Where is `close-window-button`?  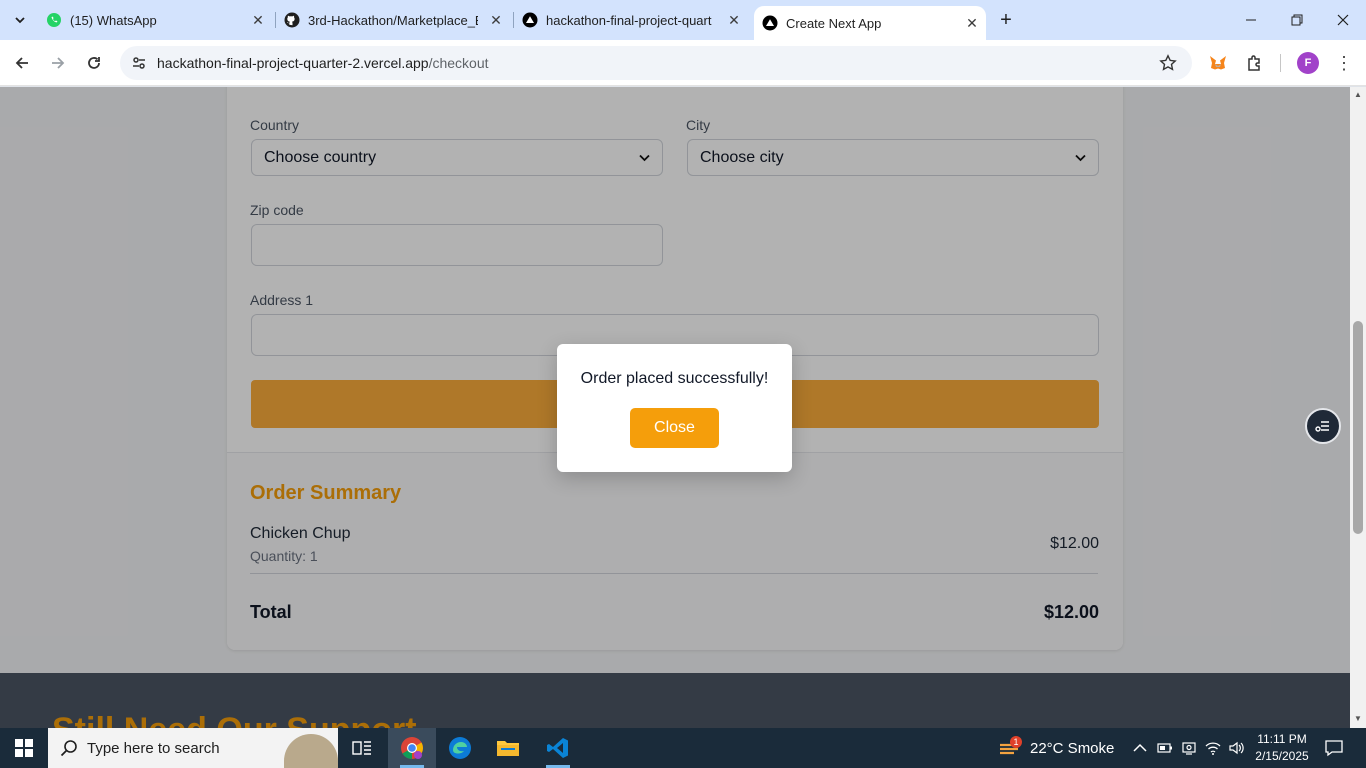 close-window-button is located at coordinates (1343, 20).